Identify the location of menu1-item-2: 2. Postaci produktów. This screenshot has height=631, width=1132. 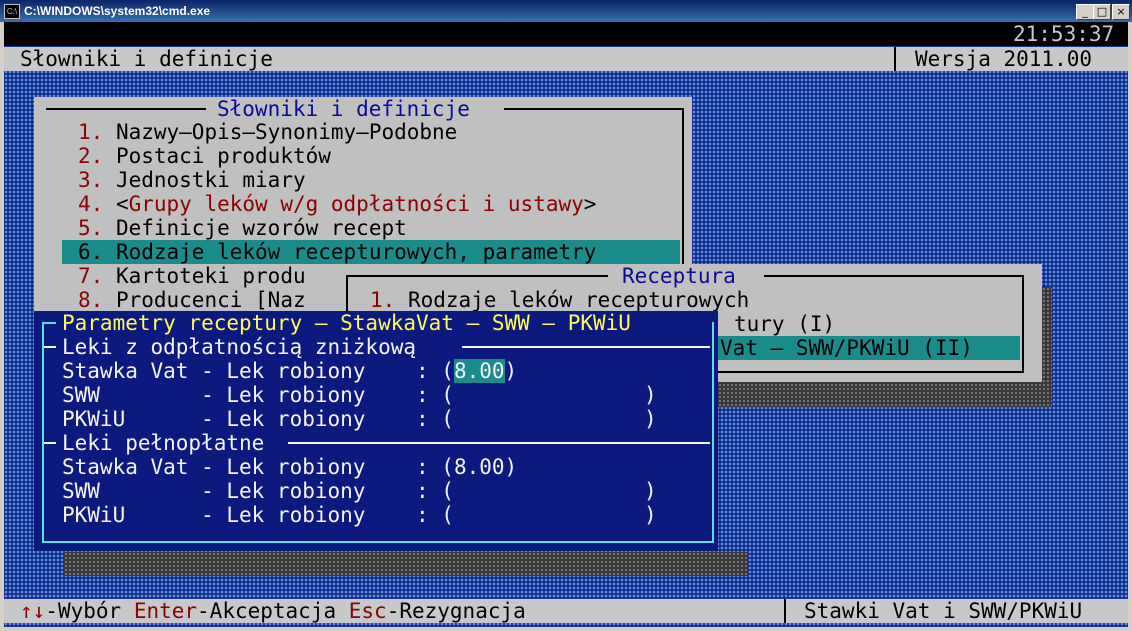
(204, 156).